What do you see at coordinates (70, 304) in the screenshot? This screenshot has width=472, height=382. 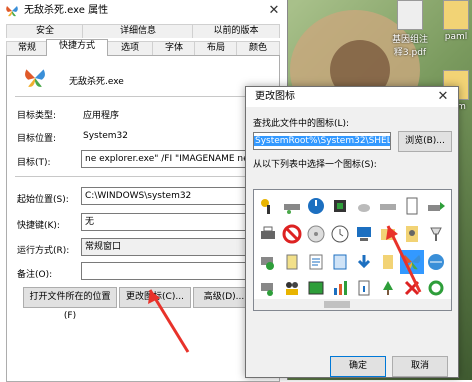 I see `open-file-location-button: 打开文件所在的位置(F)` at bounding box center [70, 304].